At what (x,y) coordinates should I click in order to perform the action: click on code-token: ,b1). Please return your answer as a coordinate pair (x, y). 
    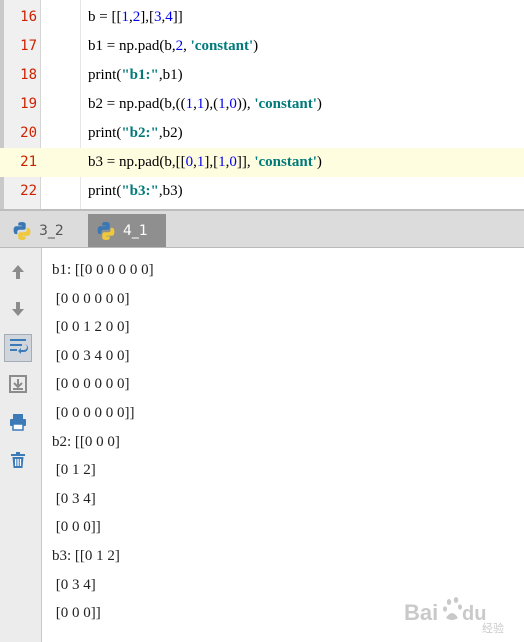
    Looking at the image, I should click on (170, 75).